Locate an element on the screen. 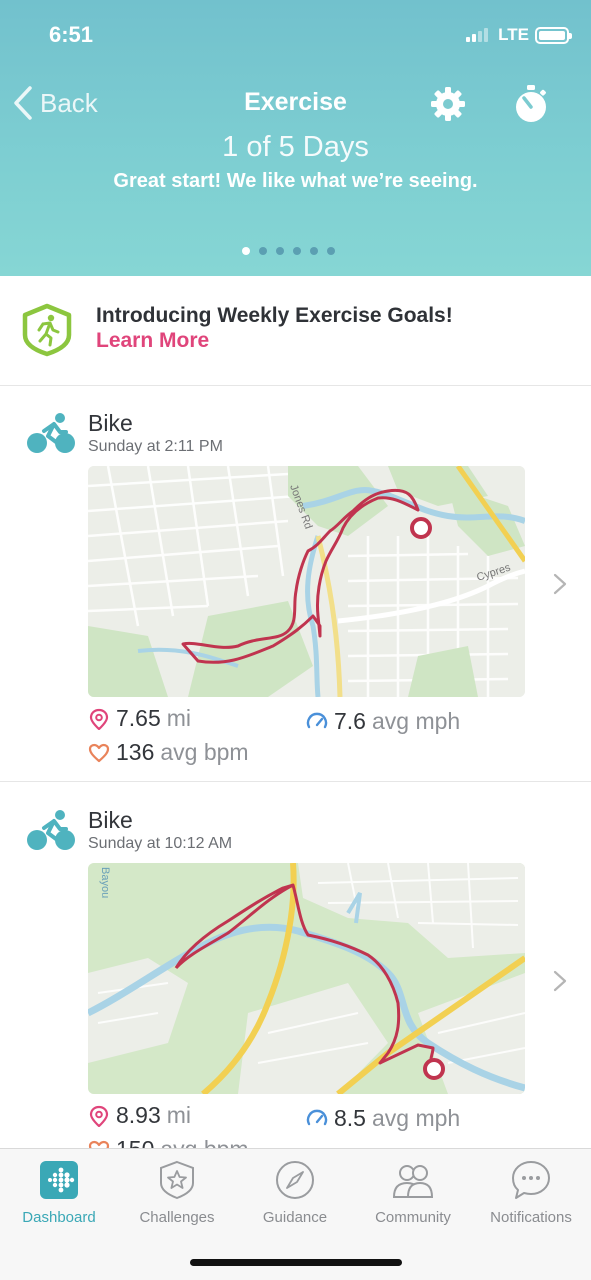  tab-dashboard: Dashboard is located at coordinates (59, 1192).